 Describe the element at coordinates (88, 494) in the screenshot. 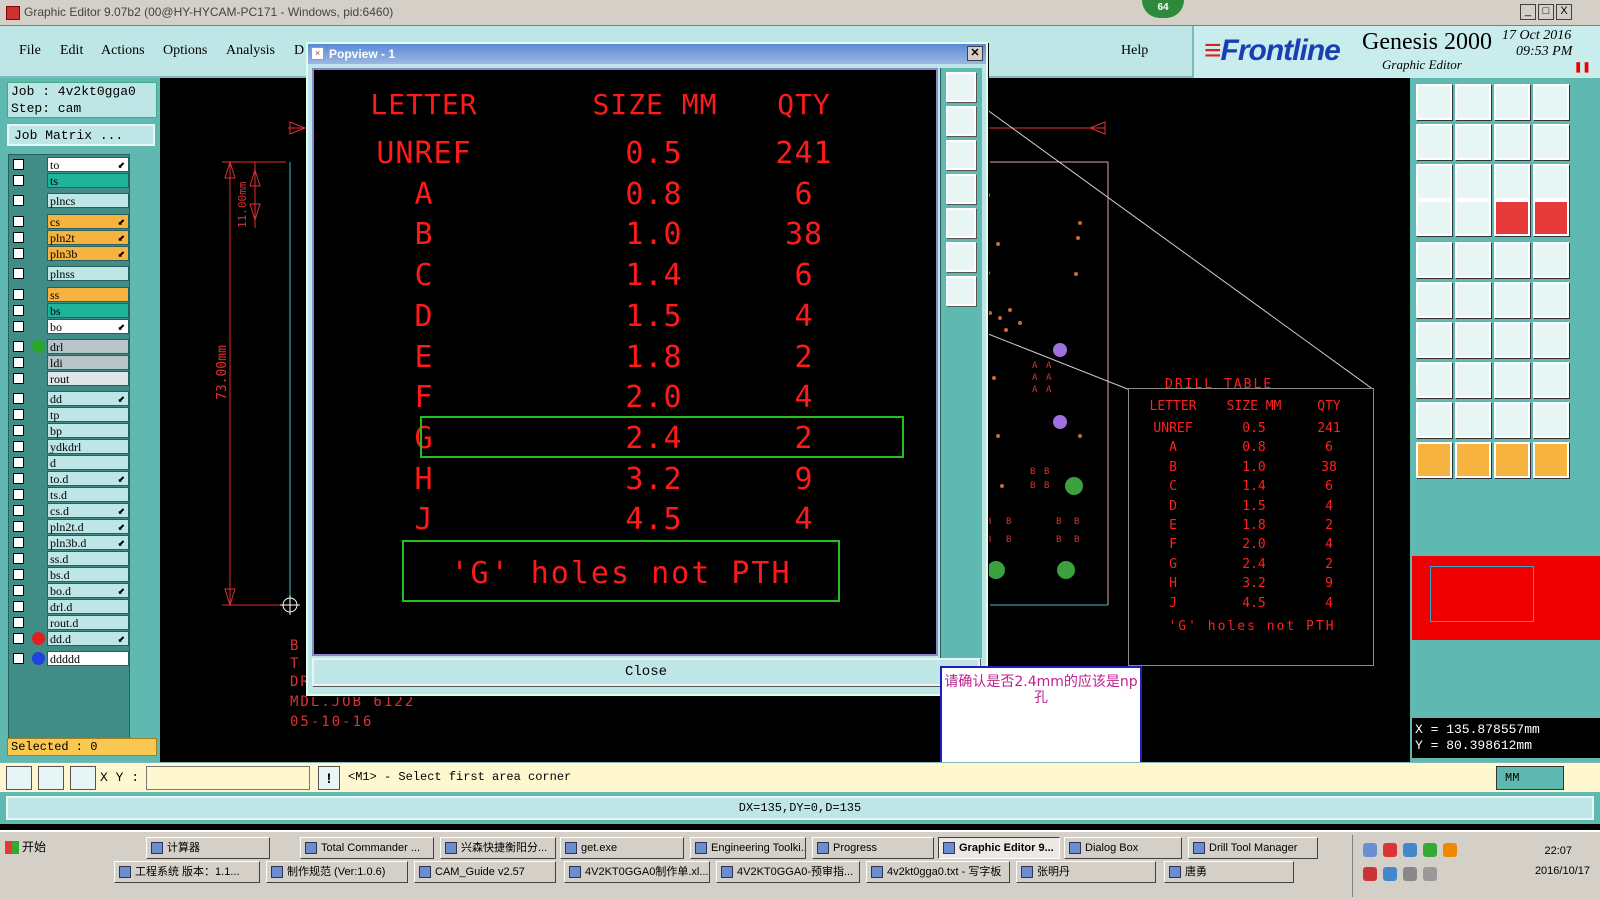

I see `layer-name: ts.d` at that location.